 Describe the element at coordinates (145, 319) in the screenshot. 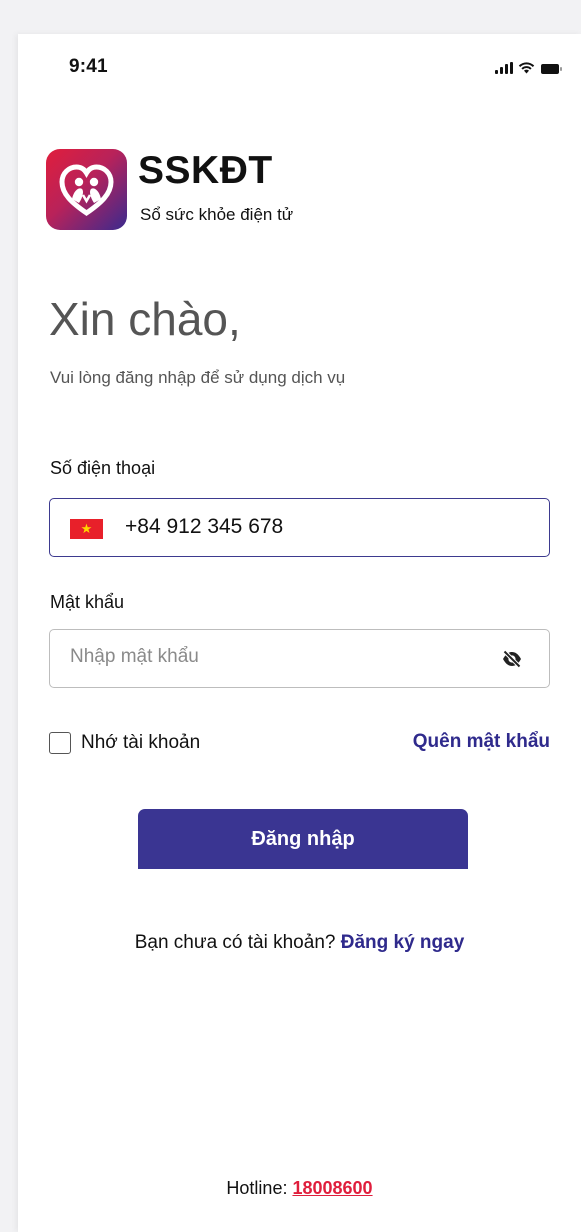

I see `greeting-title: Xin chào,` at that location.